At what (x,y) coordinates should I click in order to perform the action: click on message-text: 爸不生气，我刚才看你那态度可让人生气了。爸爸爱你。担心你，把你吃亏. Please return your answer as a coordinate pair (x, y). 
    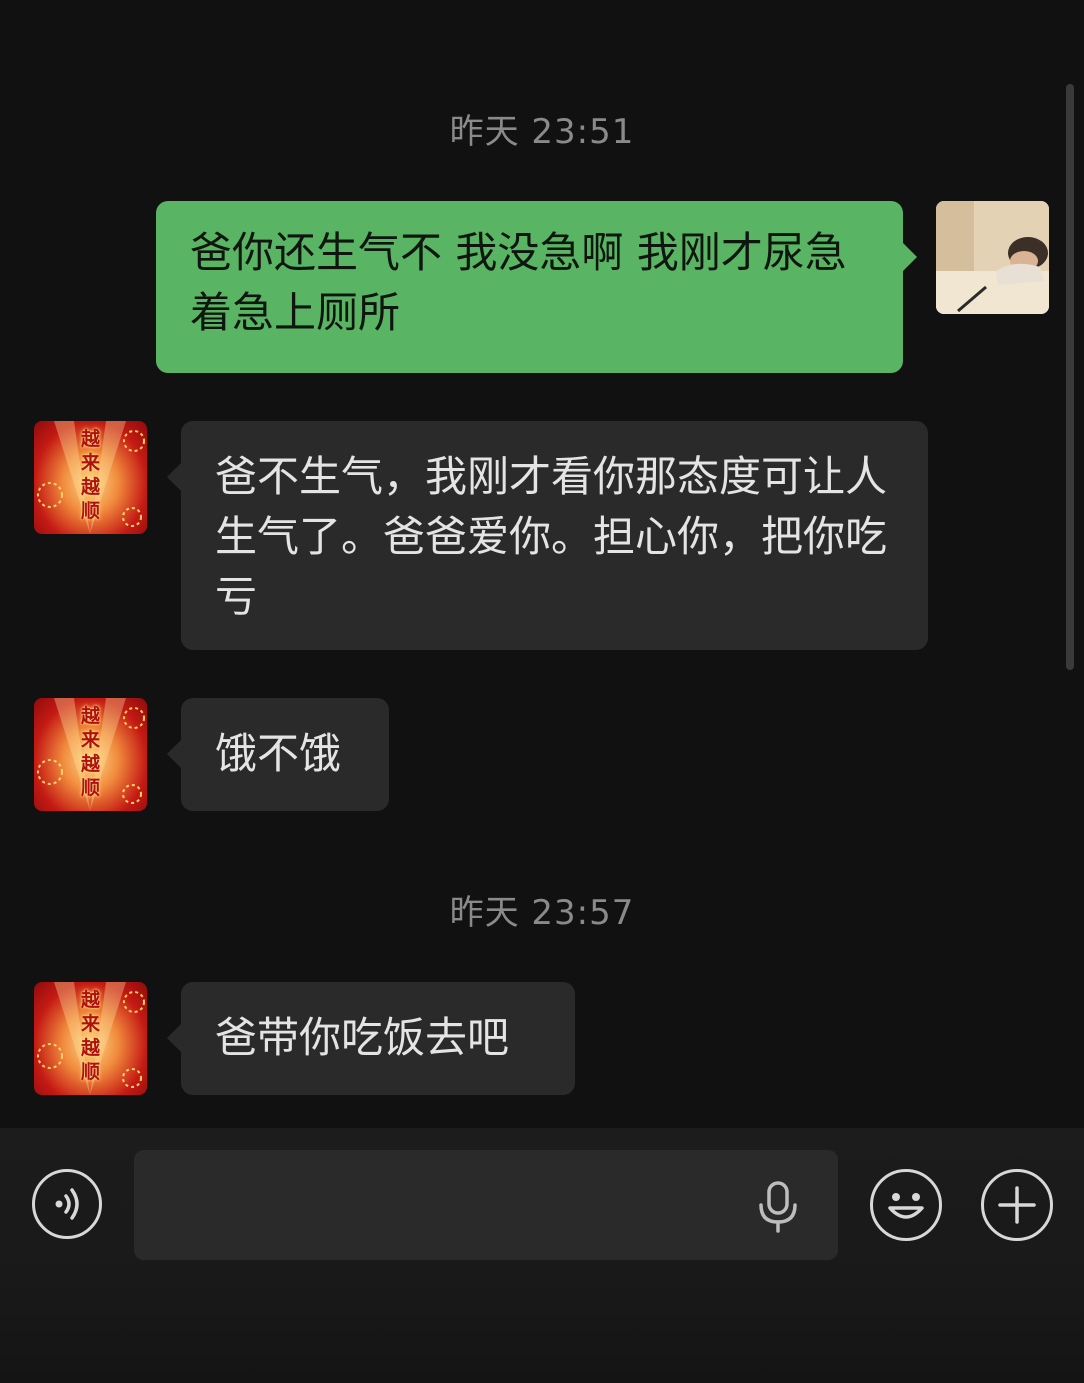
    Looking at the image, I should click on (551, 536).